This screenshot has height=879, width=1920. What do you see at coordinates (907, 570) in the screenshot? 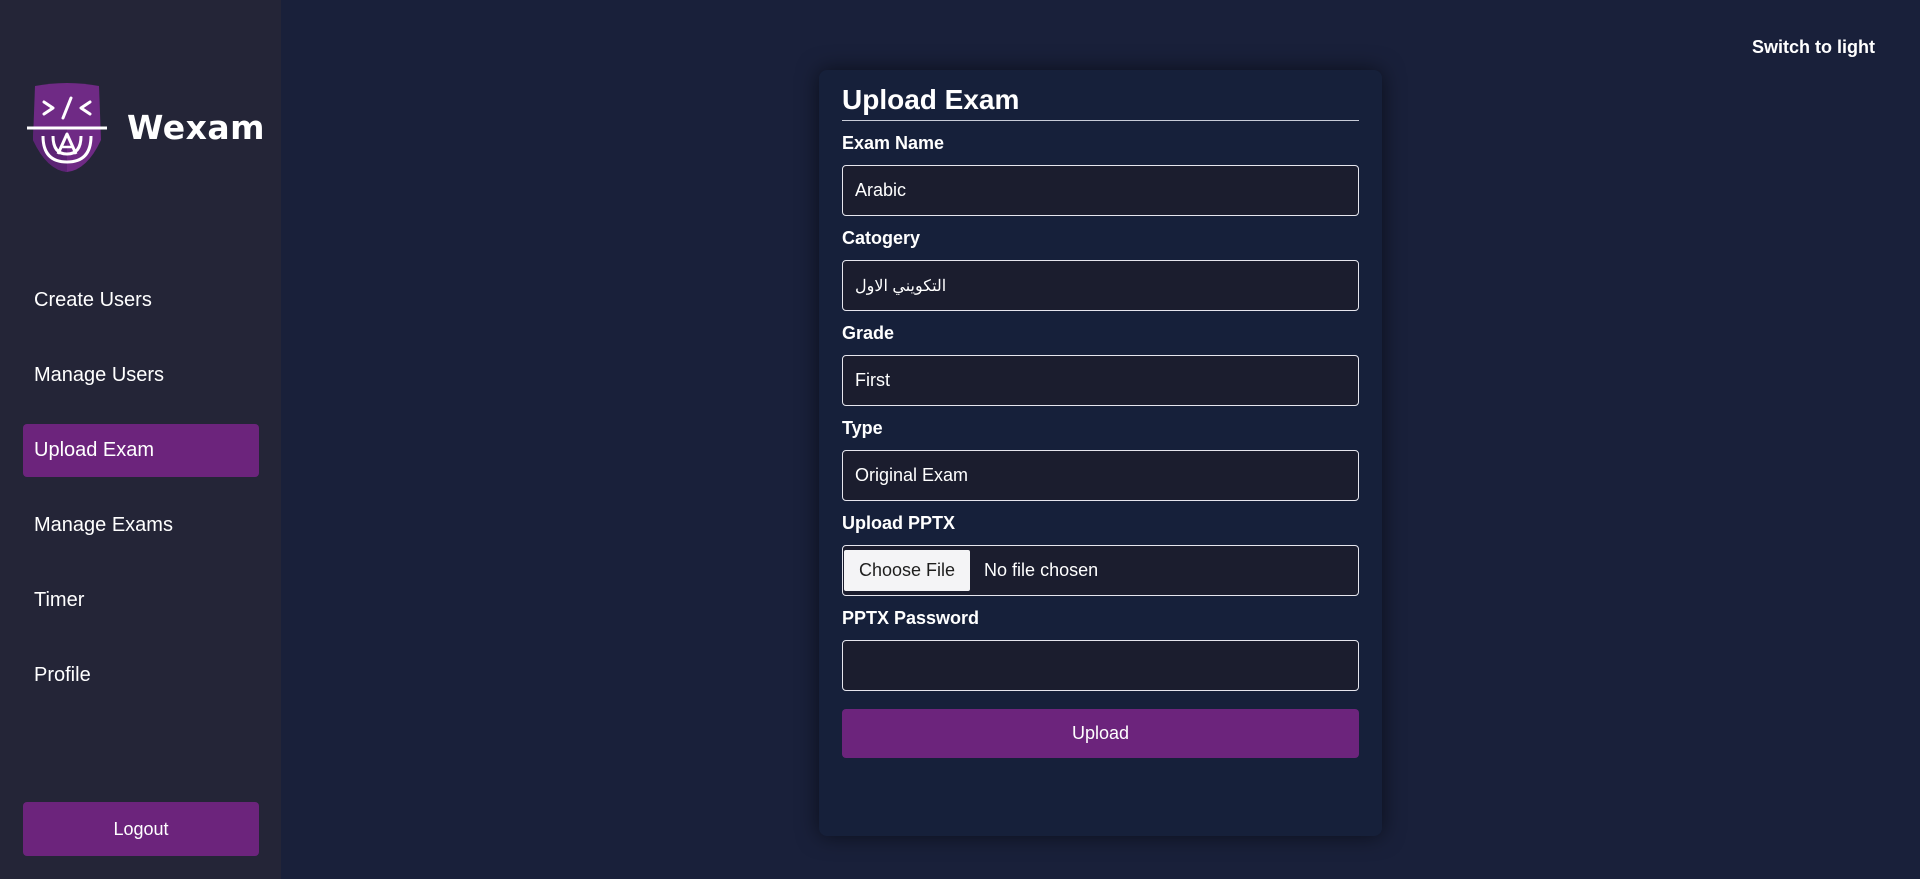
I see `choose-file-button: Choose File` at bounding box center [907, 570].